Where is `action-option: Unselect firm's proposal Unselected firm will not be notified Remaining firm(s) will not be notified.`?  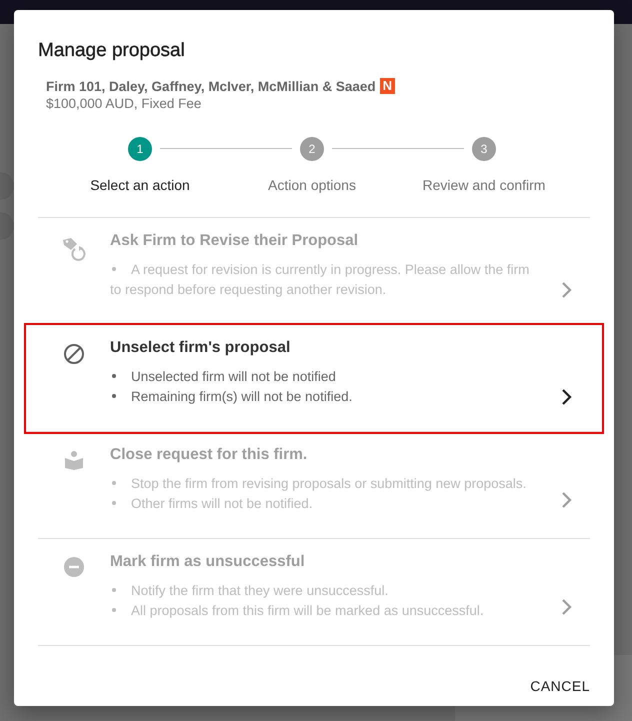
action-option: Unselect firm's proposal Unselected firm will not be notified Remaining firm(s) will not be notified. is located at coordinates (314, 378).